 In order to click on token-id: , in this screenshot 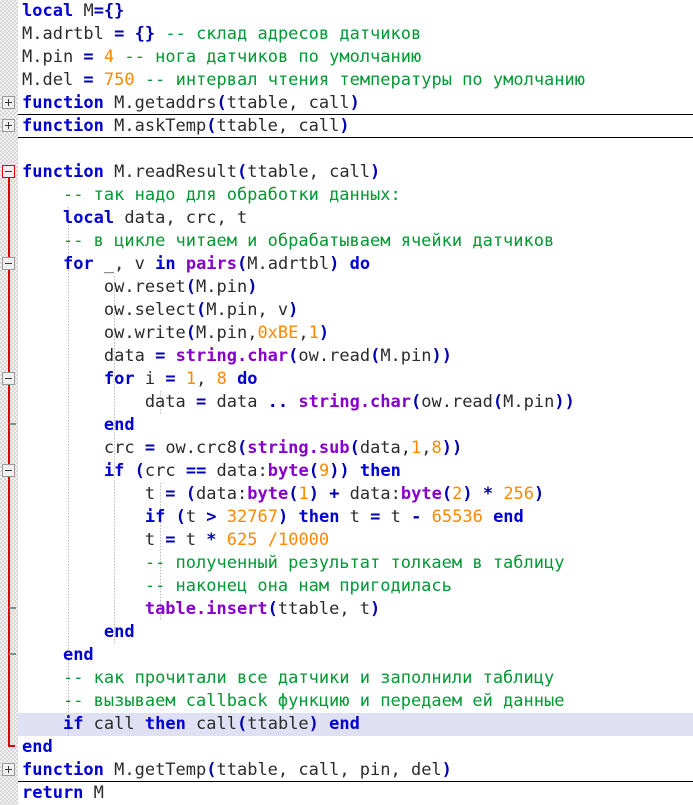, I will do `click(206, 379)`.